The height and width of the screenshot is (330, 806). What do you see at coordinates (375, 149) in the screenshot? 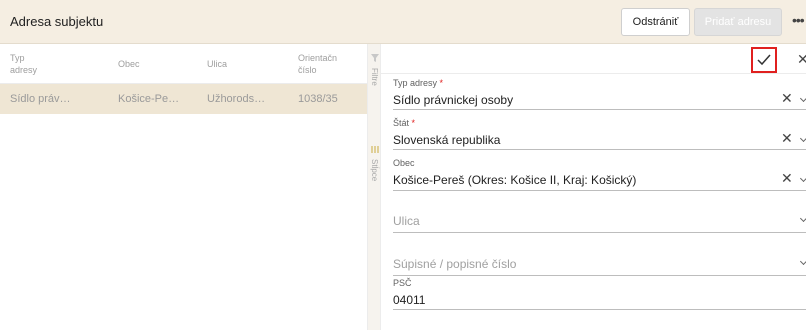
I see `columns-icon` at bounding box center [375, 149].